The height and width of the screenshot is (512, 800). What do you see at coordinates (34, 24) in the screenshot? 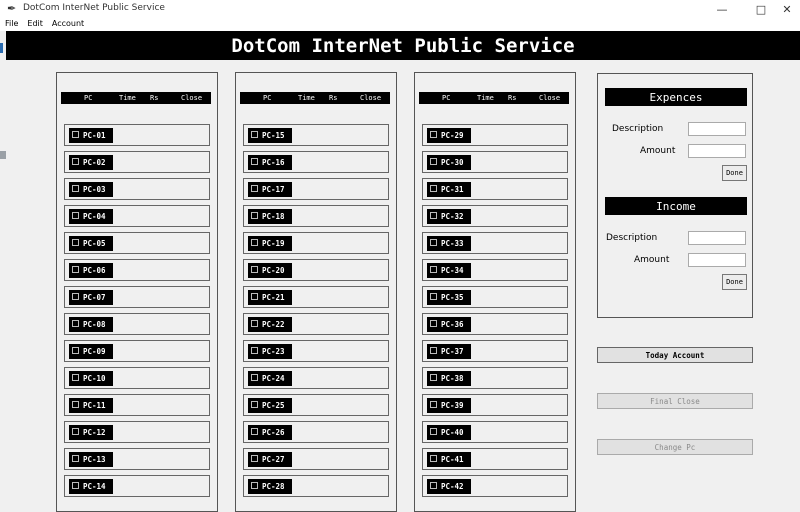
I see `menu-edit: Edit` at bounding box center [34, 24].